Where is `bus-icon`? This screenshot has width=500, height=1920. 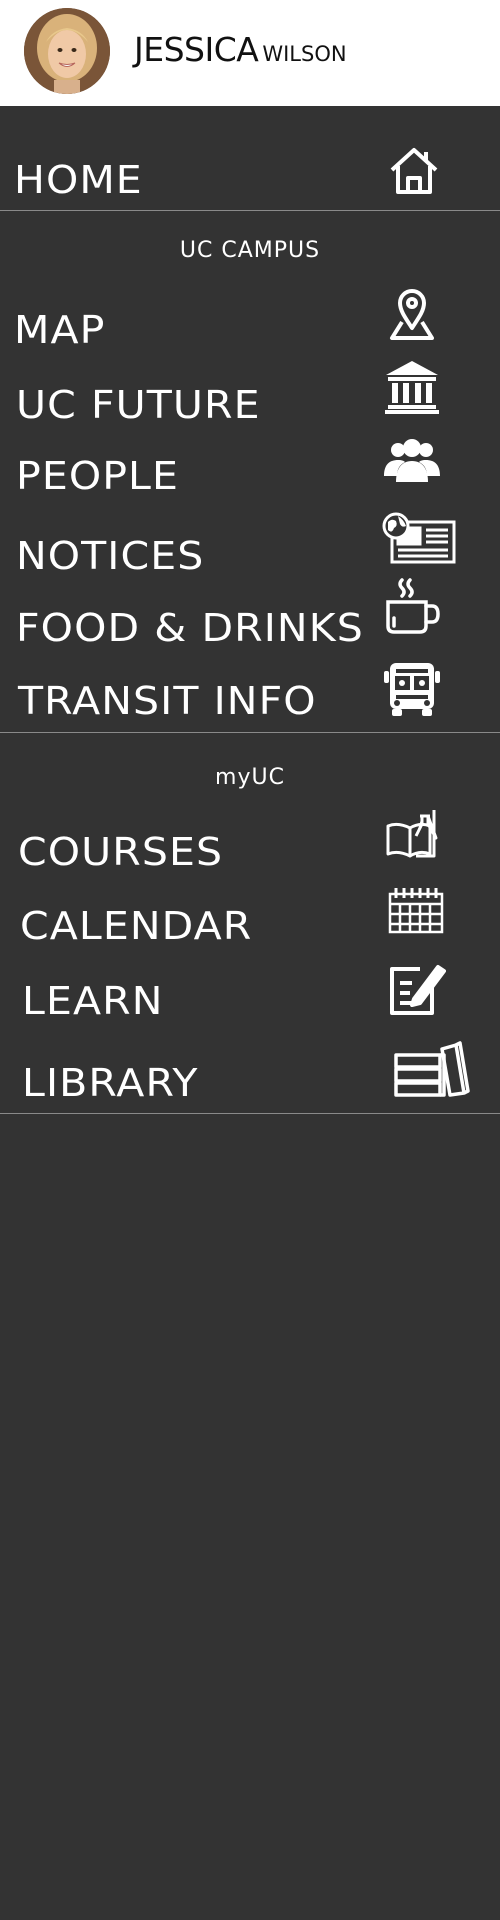
bus-icon is located at coordinates (412, 689).